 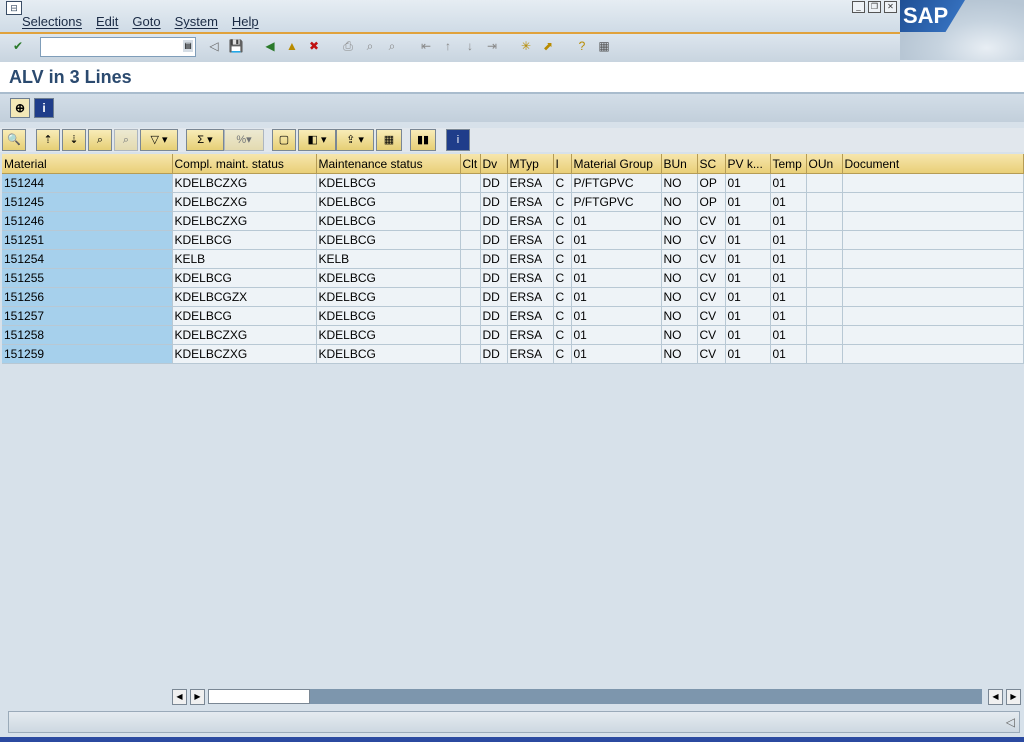 What do you see at coordinates (392, 46) in the screenshot?
I see `find-next-icon: ⌕` at bounding box center [392, 46].